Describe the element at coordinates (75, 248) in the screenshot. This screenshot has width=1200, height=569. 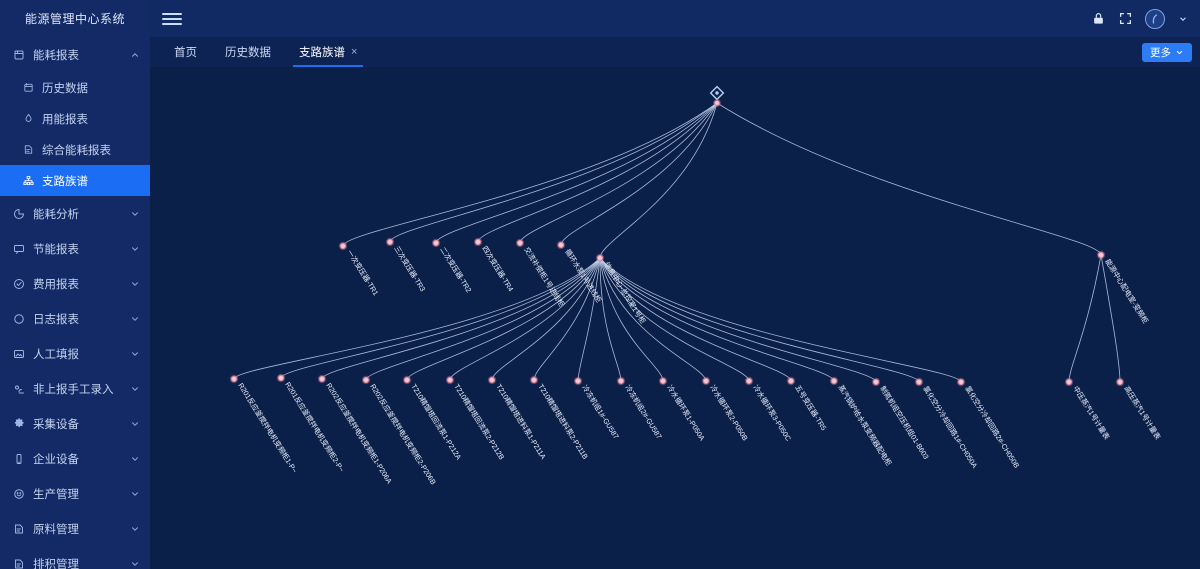
I see `sidebar-item-2: 节能报表` at that location.